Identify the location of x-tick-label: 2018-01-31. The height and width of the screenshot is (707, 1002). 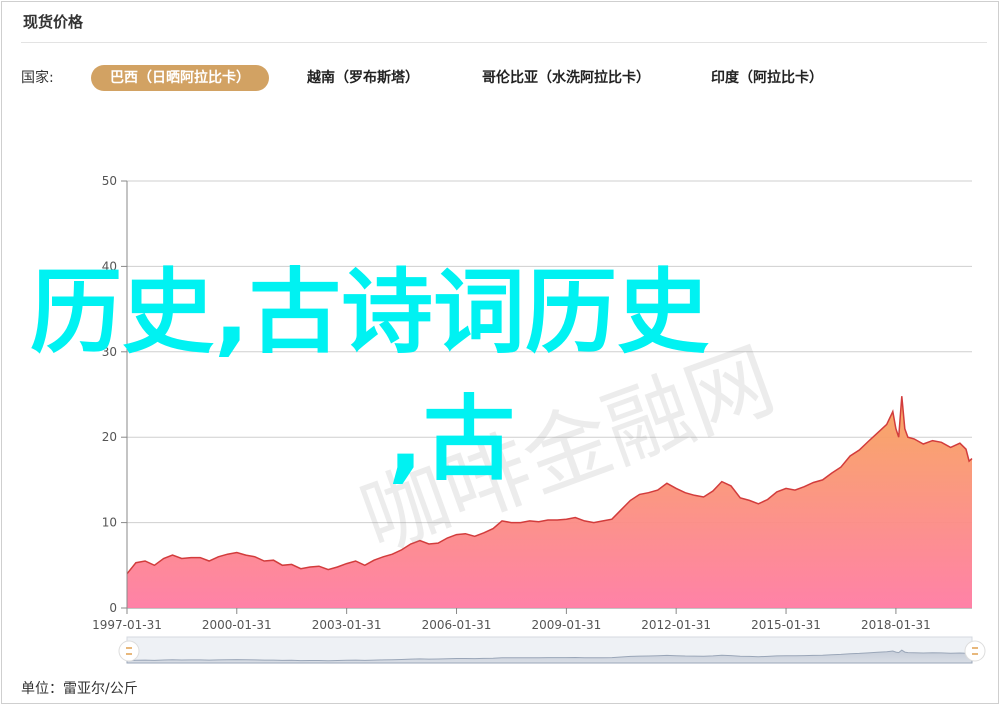
(896, 625).